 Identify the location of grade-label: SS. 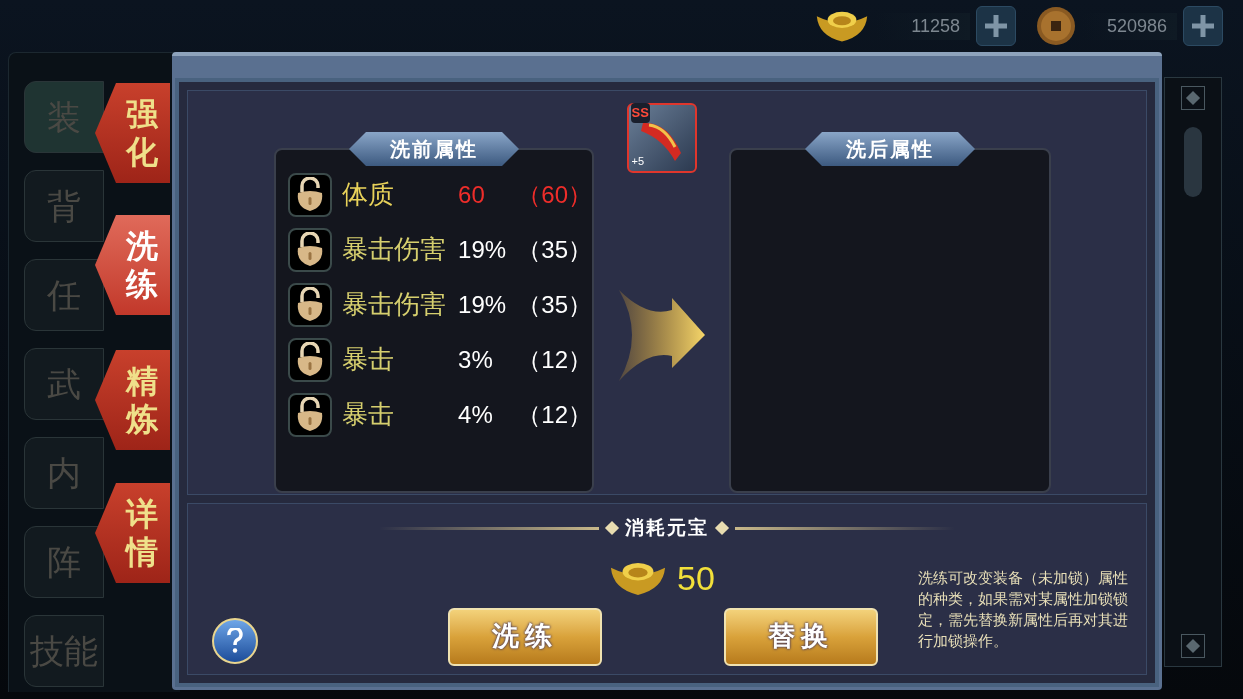
(640, 113).